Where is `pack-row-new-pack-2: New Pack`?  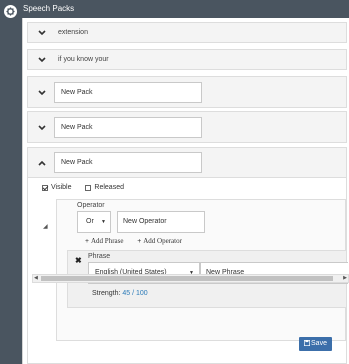 pack-row-new-pack-2: New Pack is located at coordinates (187, 127).